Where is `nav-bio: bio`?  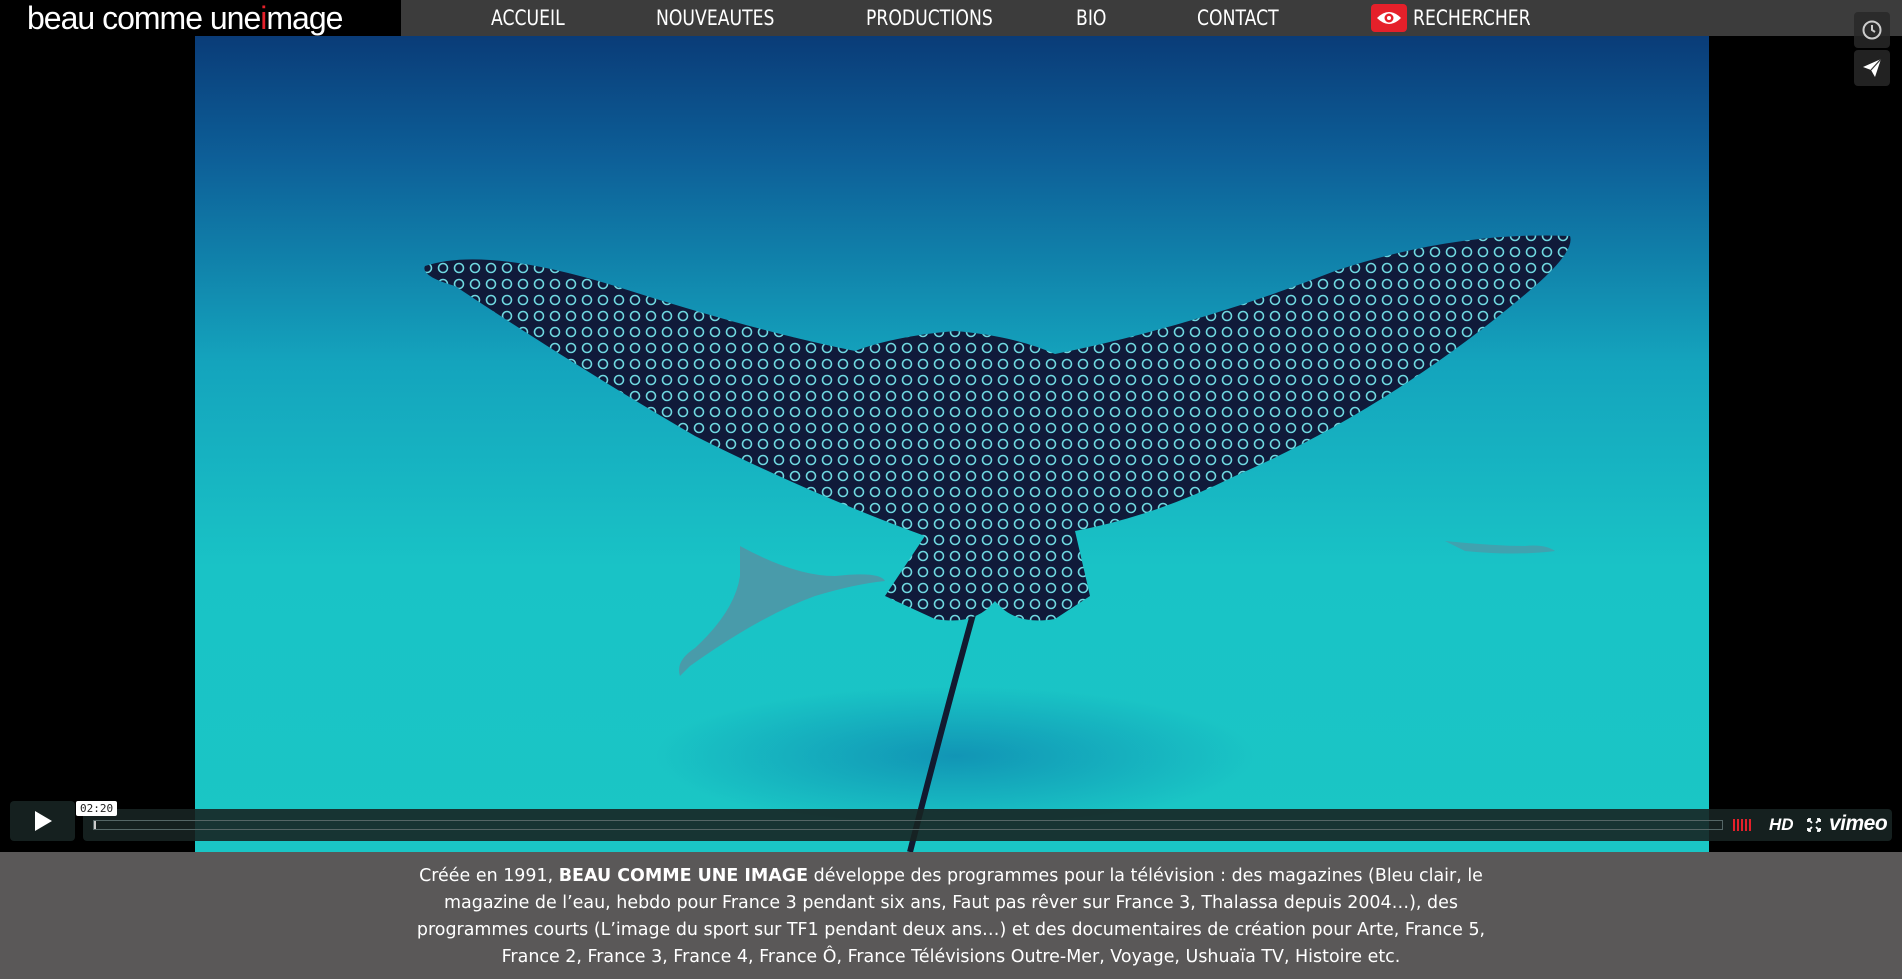
nav-bio: bio is located at coordinates (1091, 18).